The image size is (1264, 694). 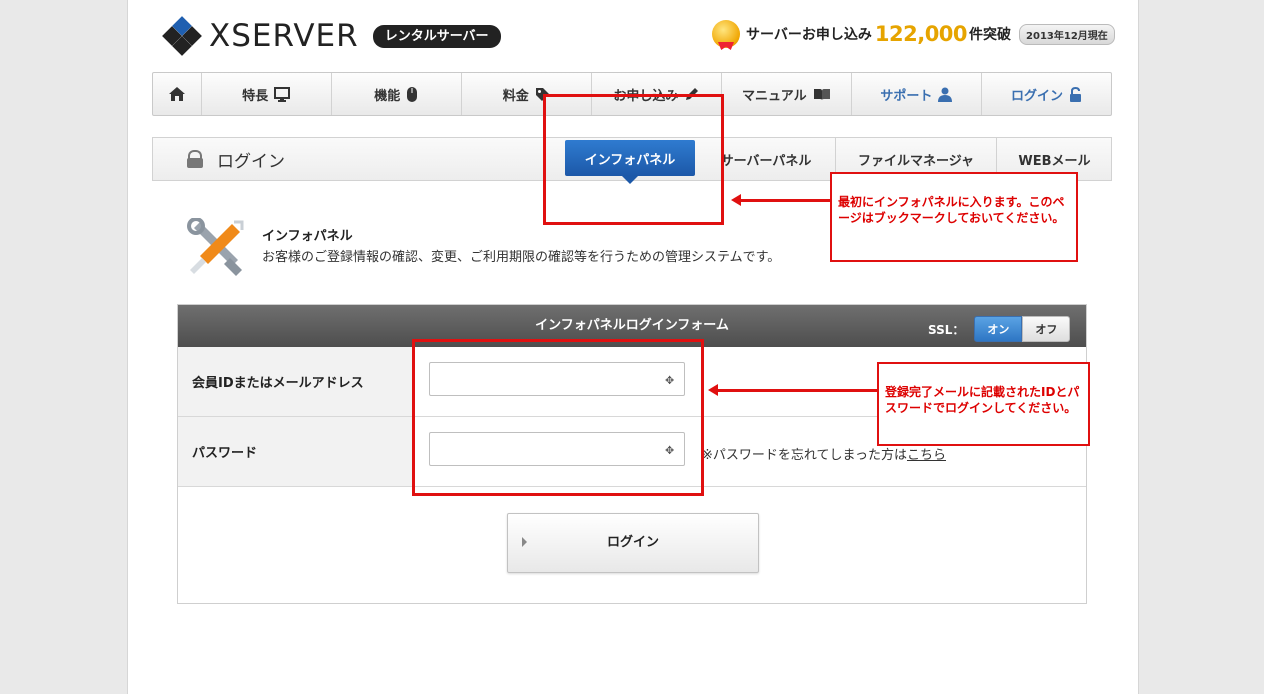 What do you see at coordinates (215, 247) in the screenshot?
I see `tools-icon` at bounding box center [215, 247].